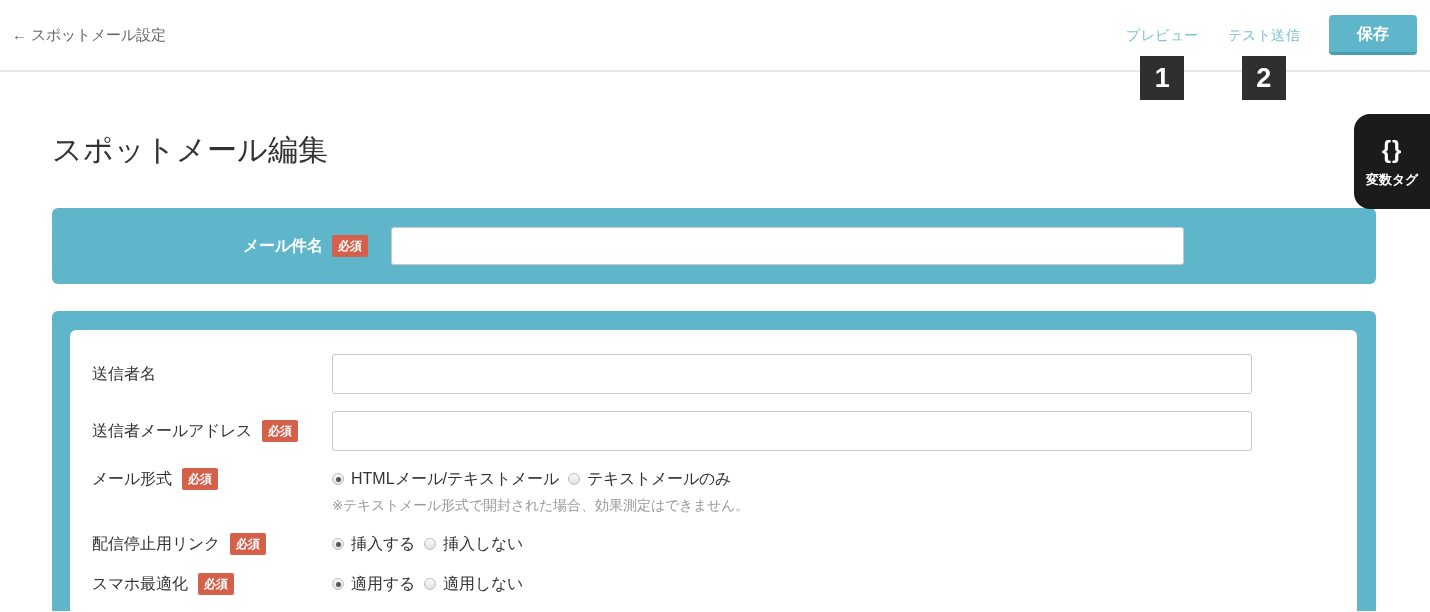 This screenshot has width=1430, height=612. What do you see at coordinates (455, 479) in the screenshot?
I see `option-label: HTMLメール/テキストメール` at bounding box center [455, 479].